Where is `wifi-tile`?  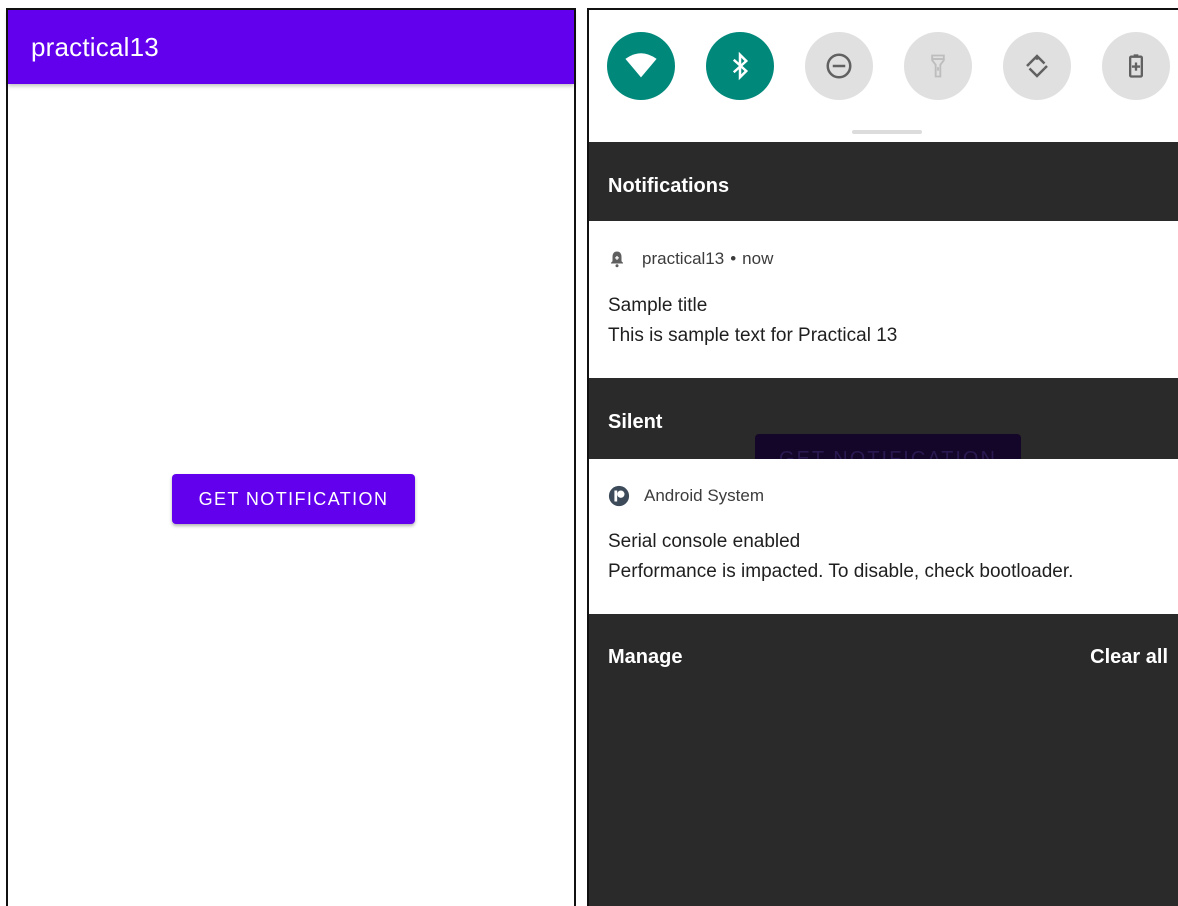
wifi-tile is located at coordinates (641, 66).